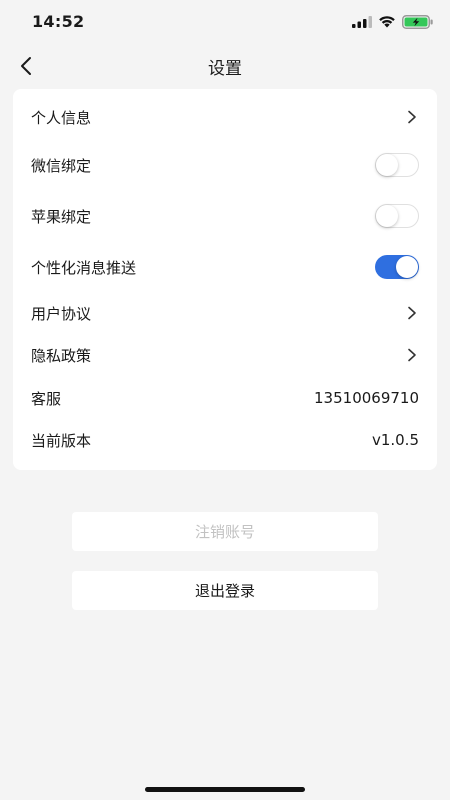 This screenshot has height=800, width=450. Describe the element at coordinates (61, 165) in the screenshot. I see `settings-item-label: 微信绑定` at that location.